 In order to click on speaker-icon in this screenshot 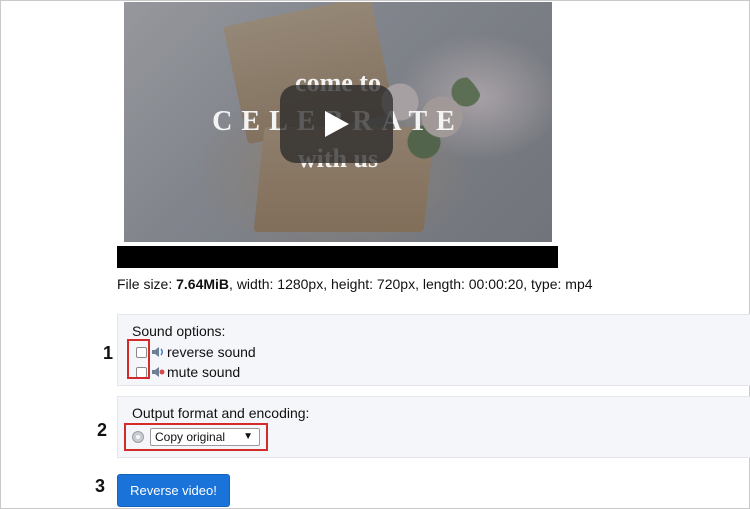, I will do `click(157, 352)`.